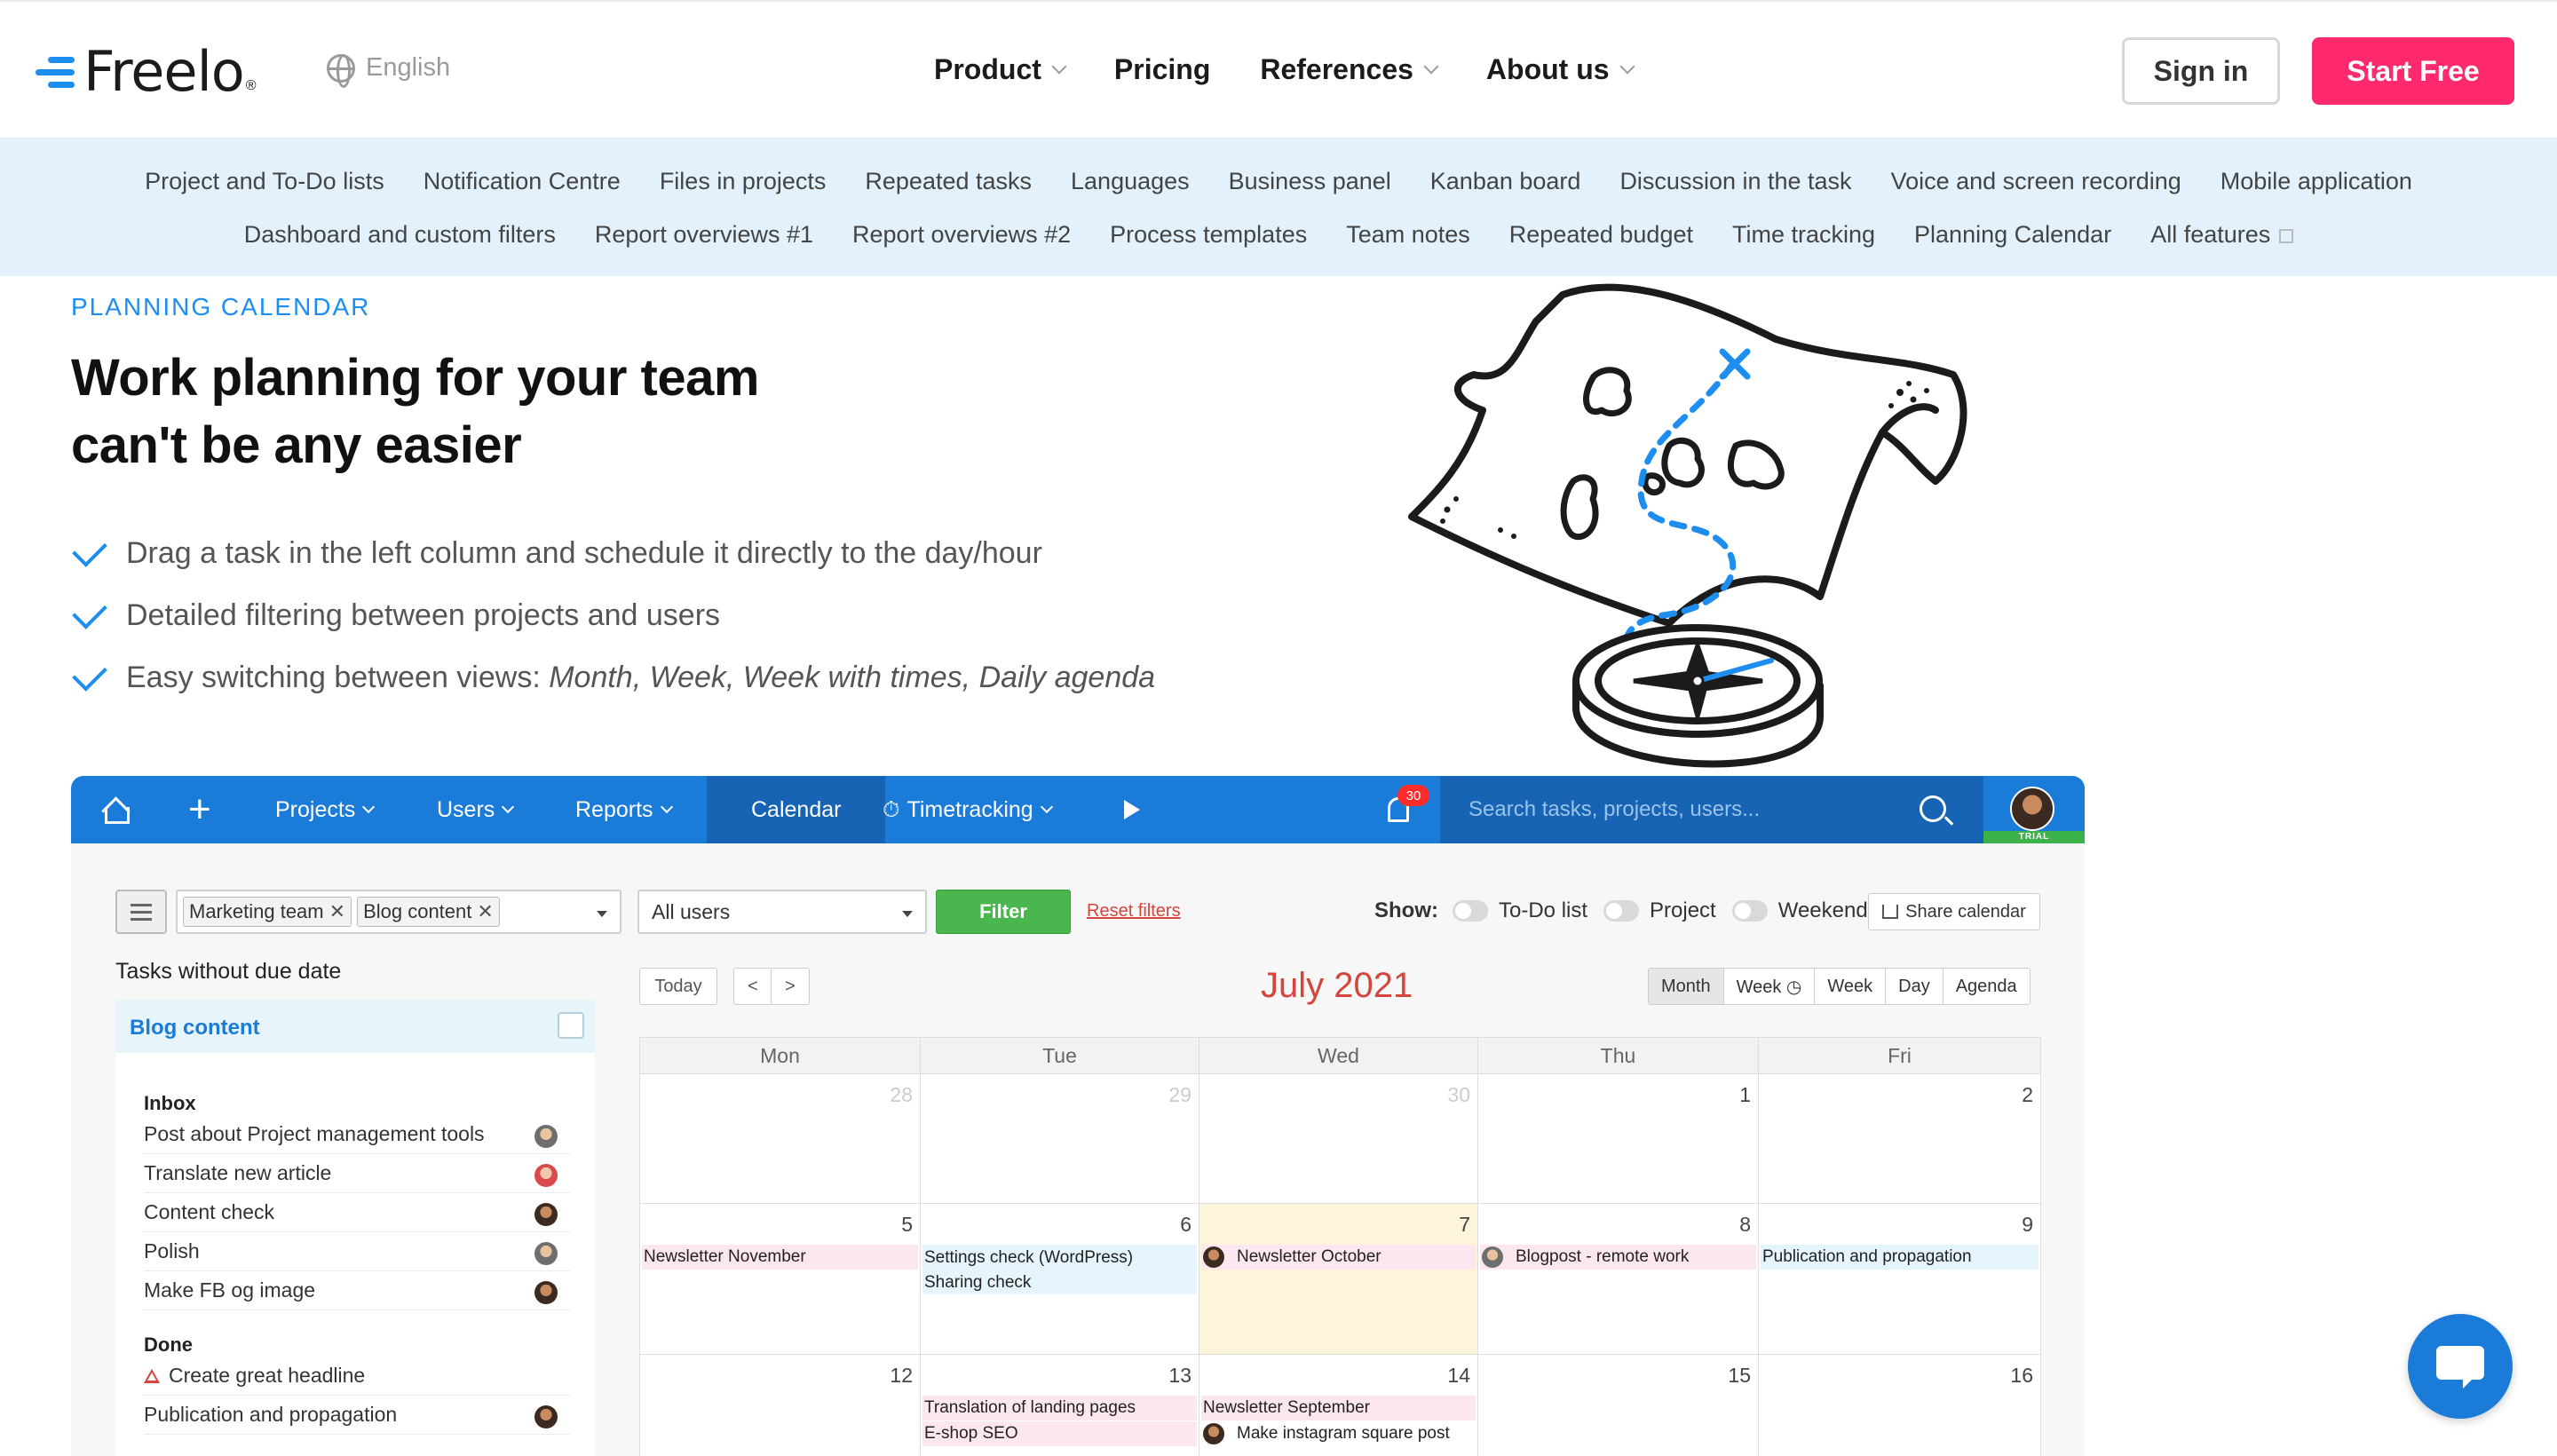 This screenshot has height=1456, width=2557. I want to click on feature-link: Mobile application, so click(2316, 181).